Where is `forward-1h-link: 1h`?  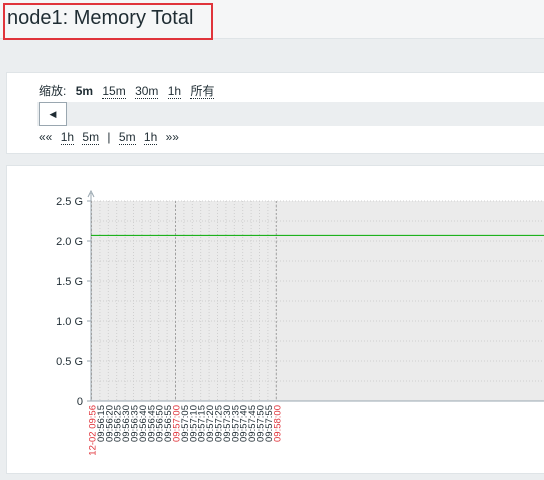
forward-1h-link: 1h is located at coordinates (150, 137).